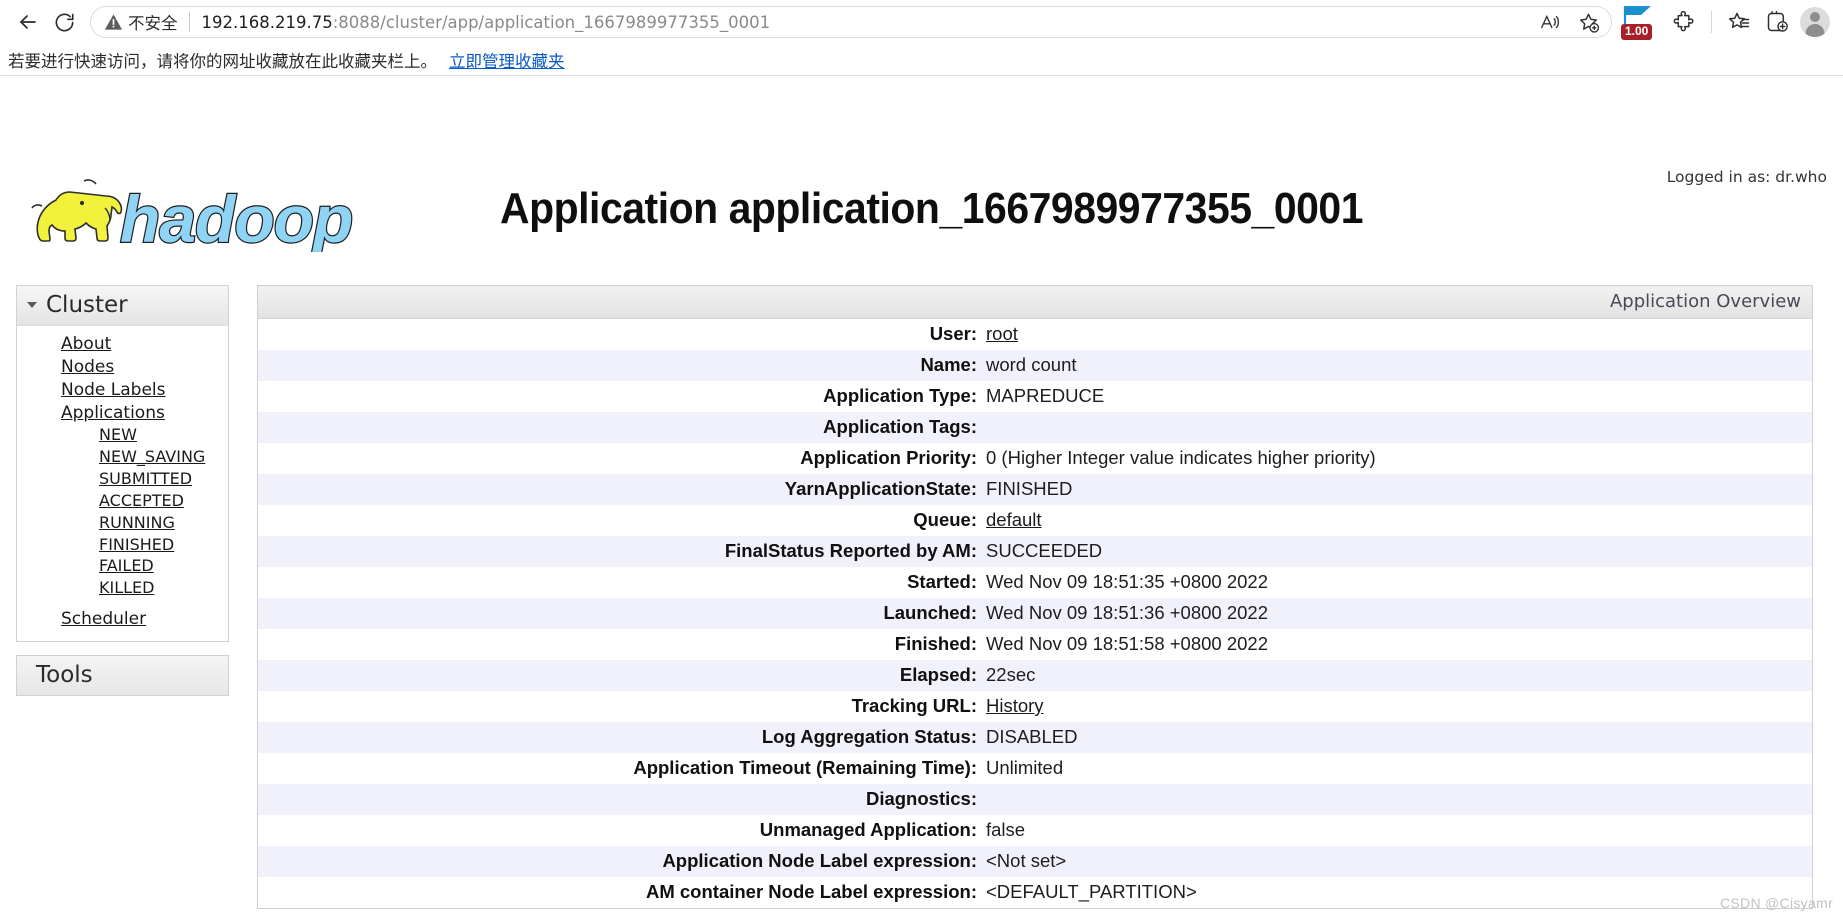  What do you see at coordinates (921, 798) in the screenshot?
I see `row-key: Diagnostics:` at bounding box center [921, 798].